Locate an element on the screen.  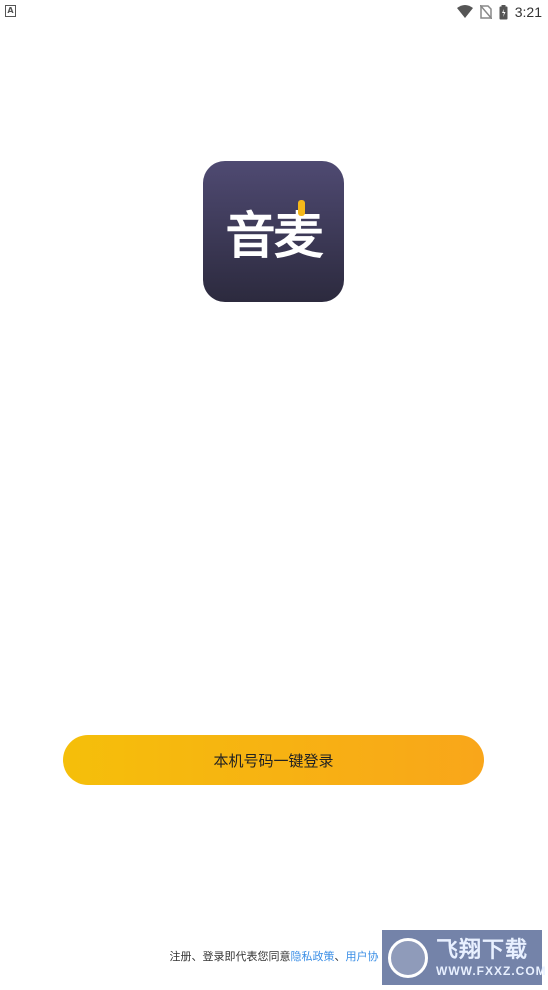
wifi-icon is located at coordinates (464, 11).